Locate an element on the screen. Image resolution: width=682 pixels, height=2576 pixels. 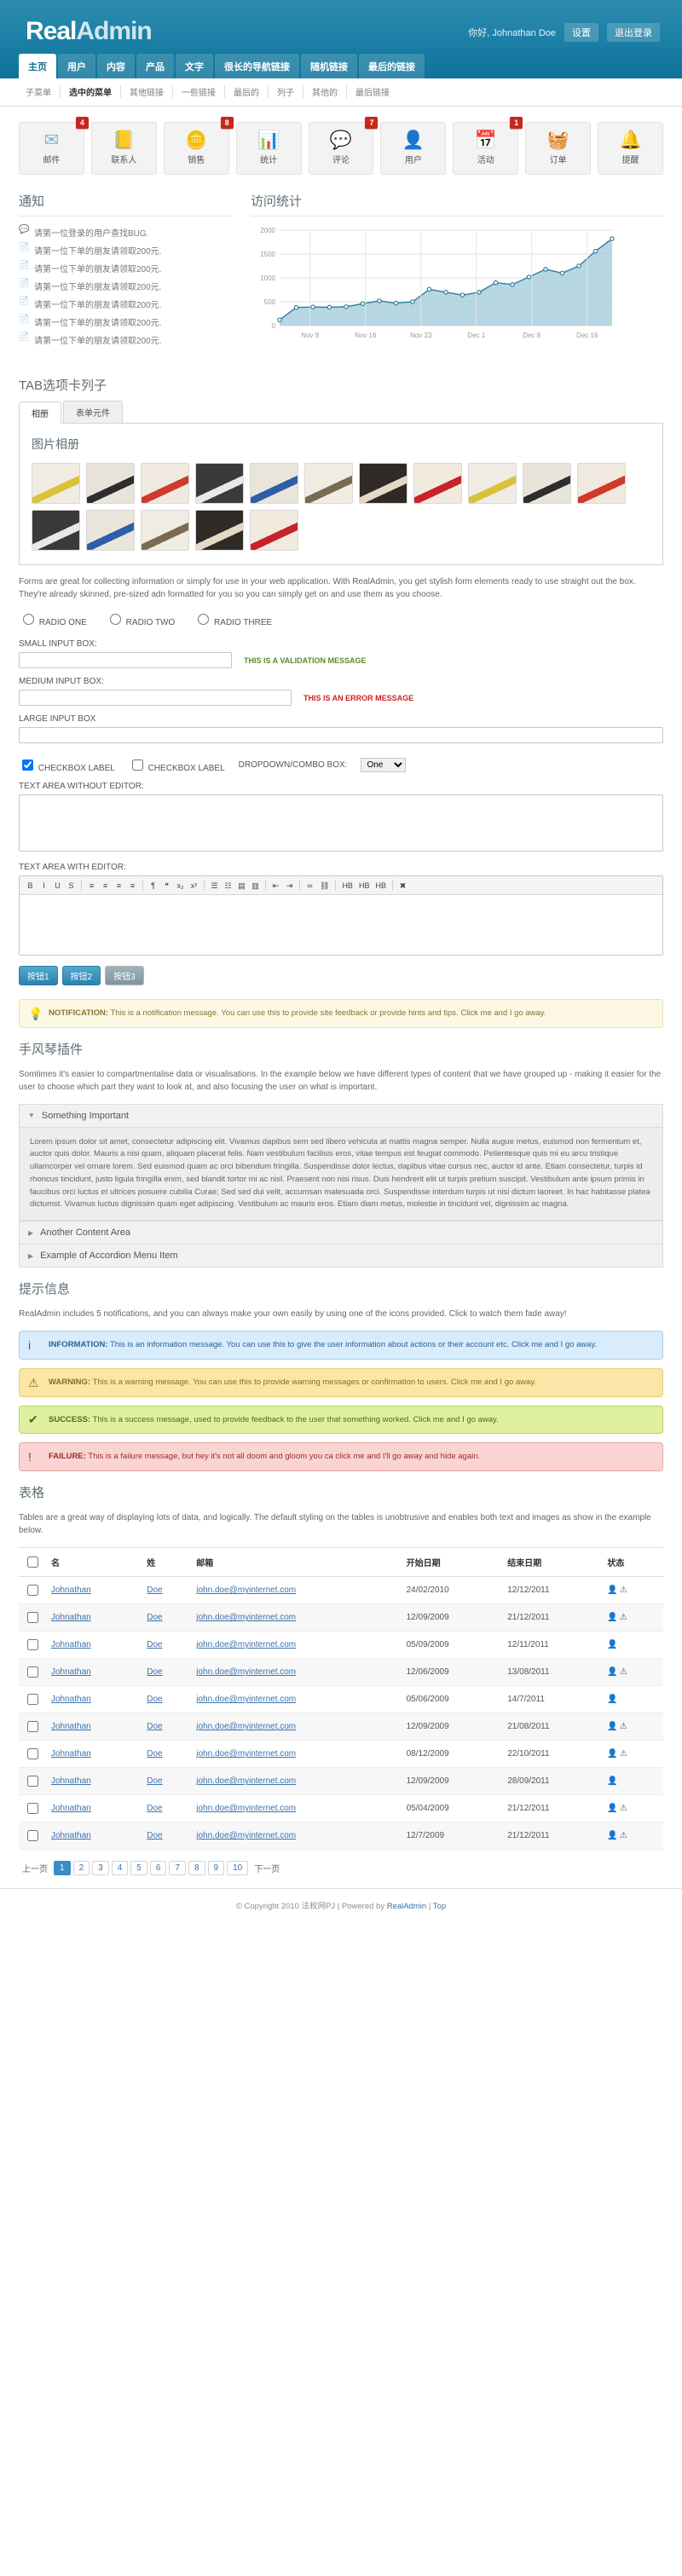
brand-link: RealAdmin is located at coordinates (407, 1906).